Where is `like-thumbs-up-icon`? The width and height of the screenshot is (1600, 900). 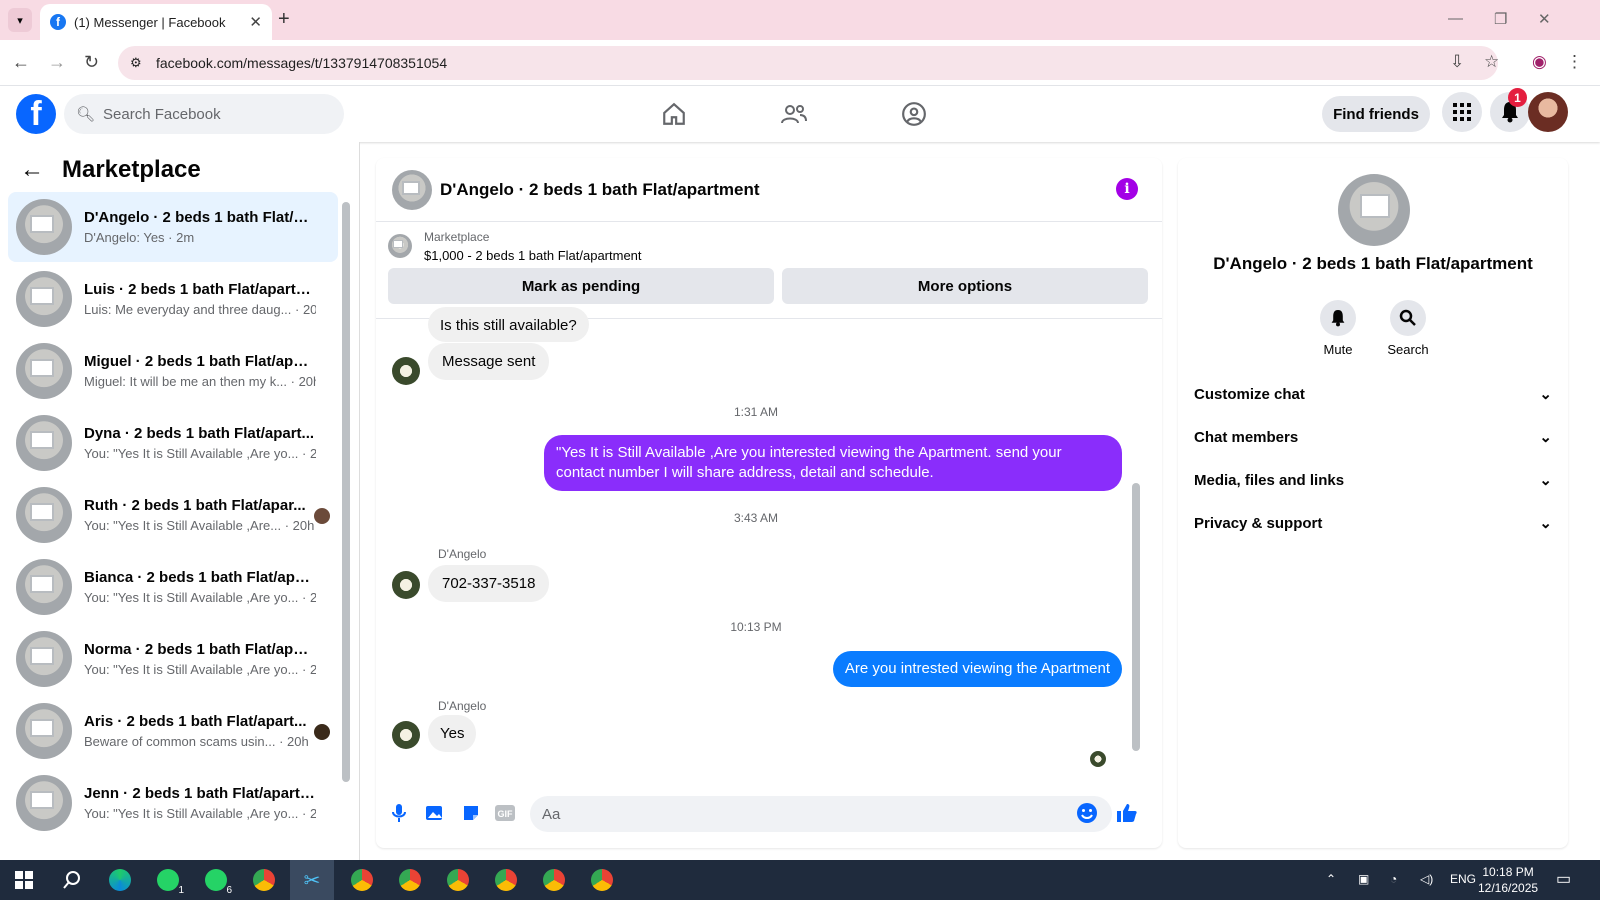 like-thumbs-up-icon is located at coordinates (1127, 813).